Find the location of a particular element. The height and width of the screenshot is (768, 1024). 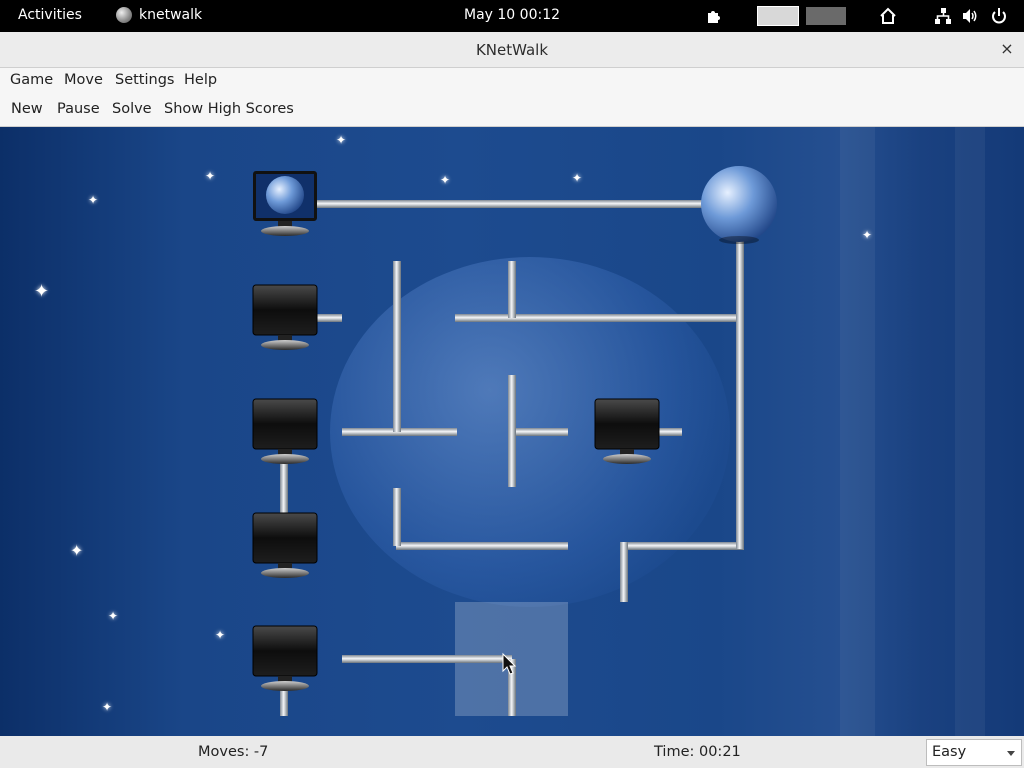

menu-settings-label: Settings is located at coordinates (145, 80).